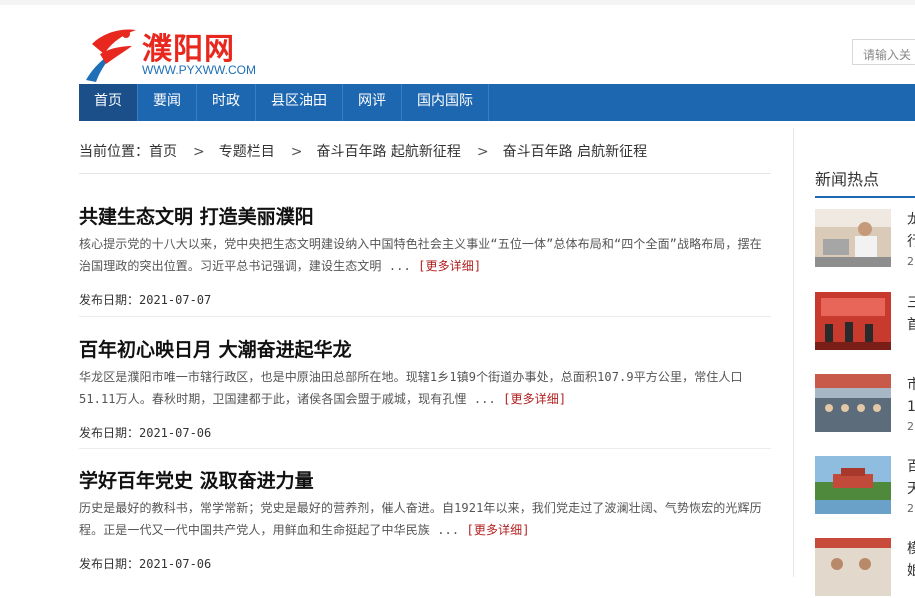 The image size is (915, 598). Describe the element at coordinates (911, 385) in the screenshot. I see `hot-news-line-1: 市` at that location.